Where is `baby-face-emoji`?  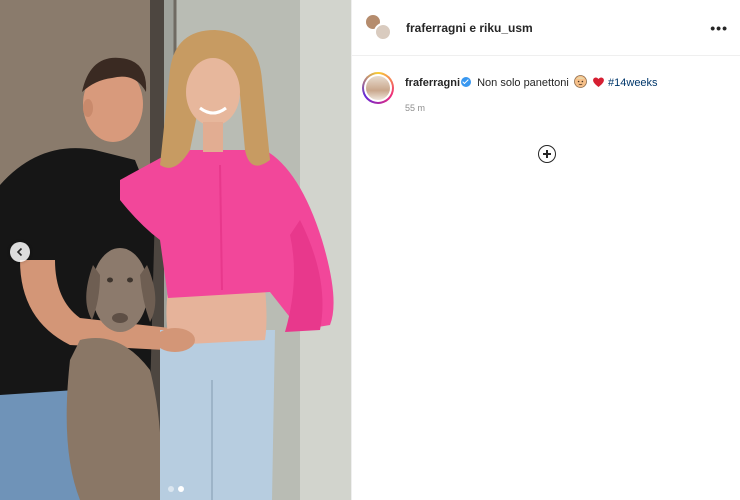 baby-face-emoji is located at coordinates (580, 81).